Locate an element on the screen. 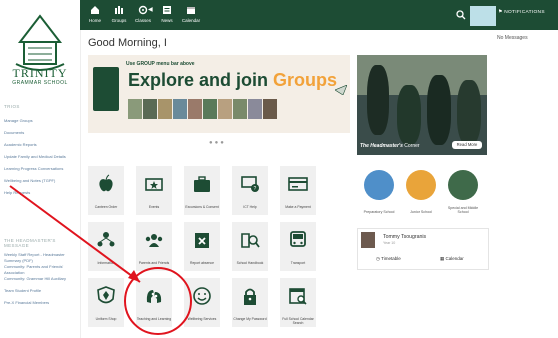 This screenshot has width=558, height=338. shield-uniform-icon is located at coordinates (106, 295).